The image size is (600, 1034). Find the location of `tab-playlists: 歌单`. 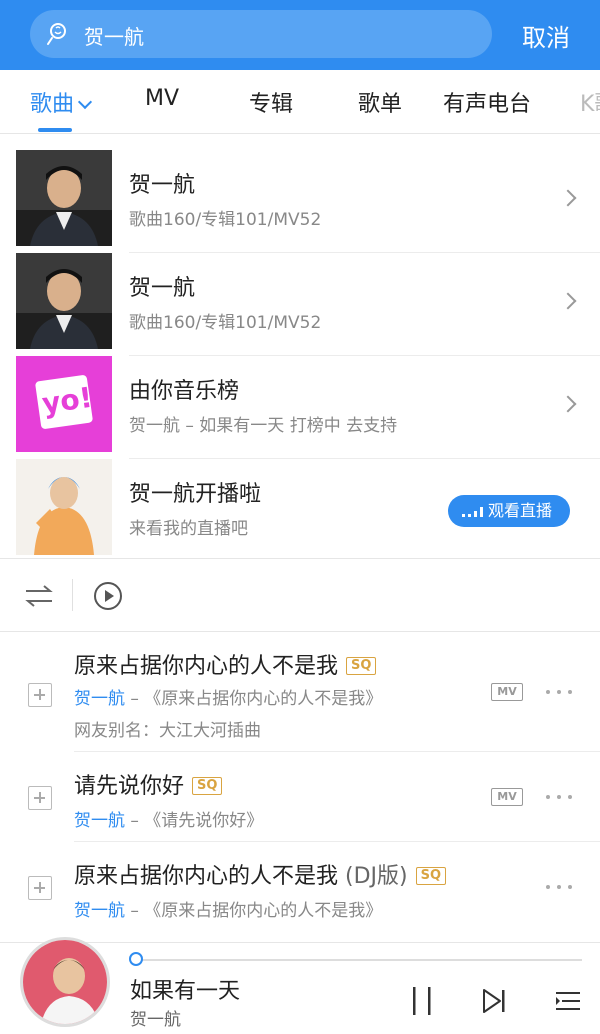

tab-playlists: 歌单 is located at coordinates (380, 102).